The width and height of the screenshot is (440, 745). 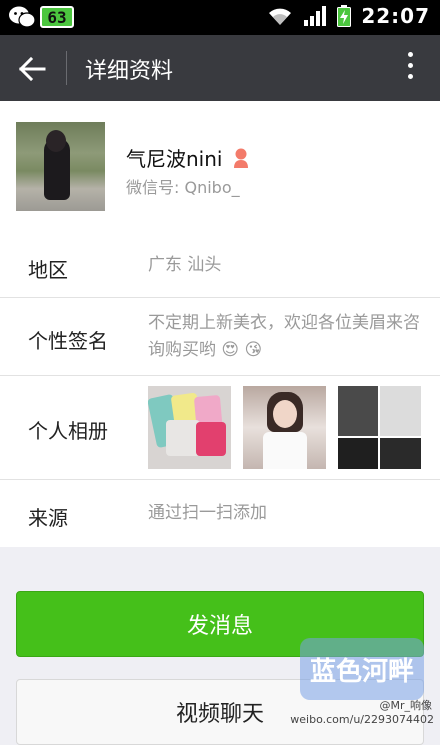 I want to click on source-label: 来源, so click(x=48, y=518).